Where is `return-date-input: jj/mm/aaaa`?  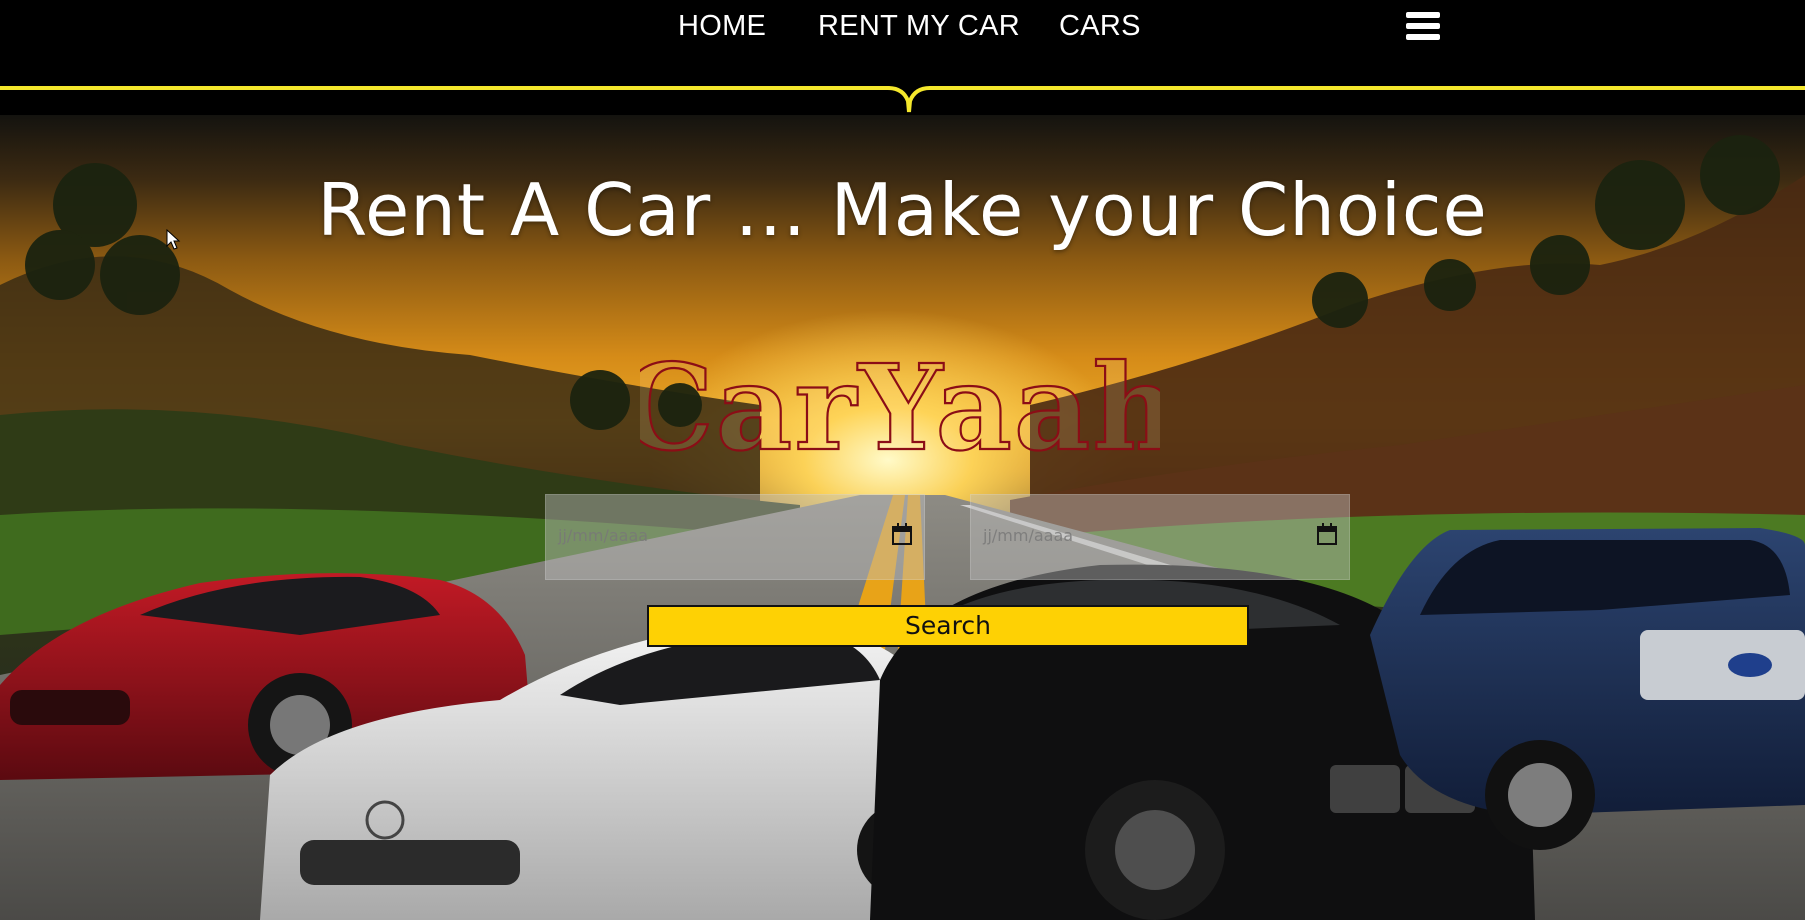
return-date-input: jj/mm/aaaa is located at coordinates (1160, 537).